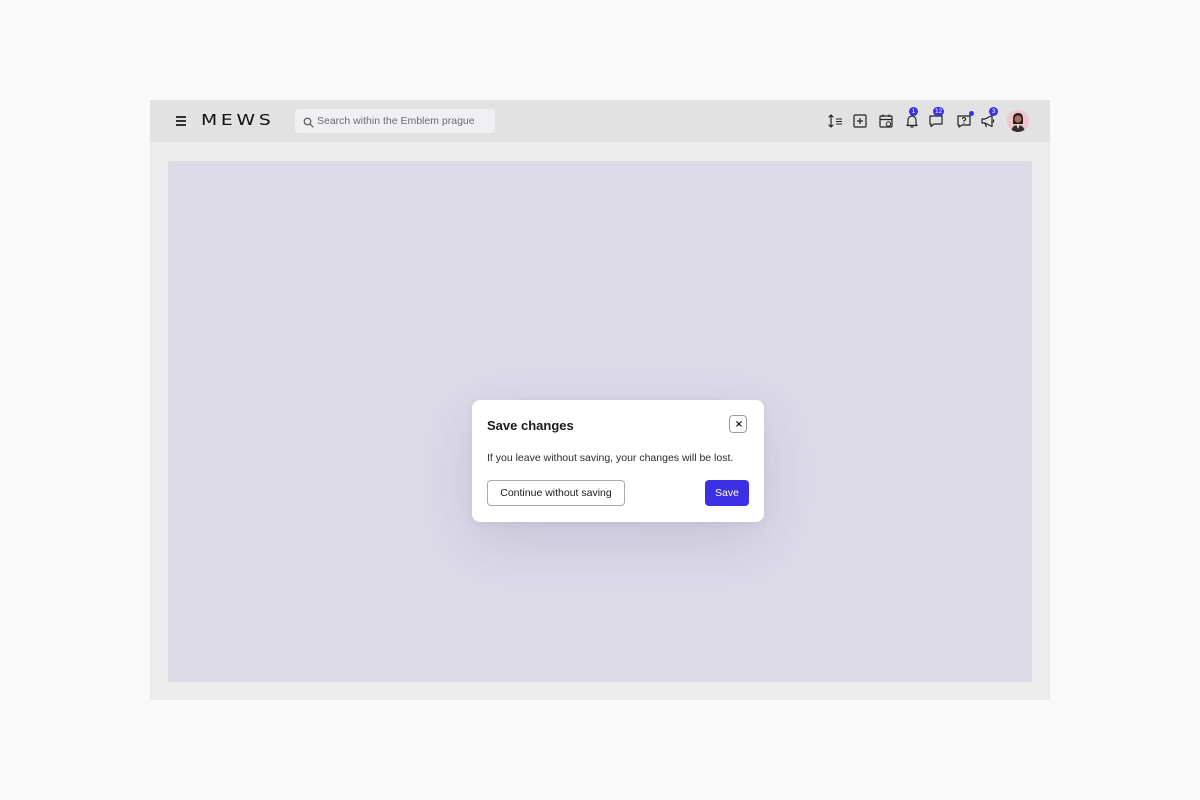  What do you see at coordinates (308, 121) in the screenshot?
I see `search-icon` at bounding box center [308, 121].